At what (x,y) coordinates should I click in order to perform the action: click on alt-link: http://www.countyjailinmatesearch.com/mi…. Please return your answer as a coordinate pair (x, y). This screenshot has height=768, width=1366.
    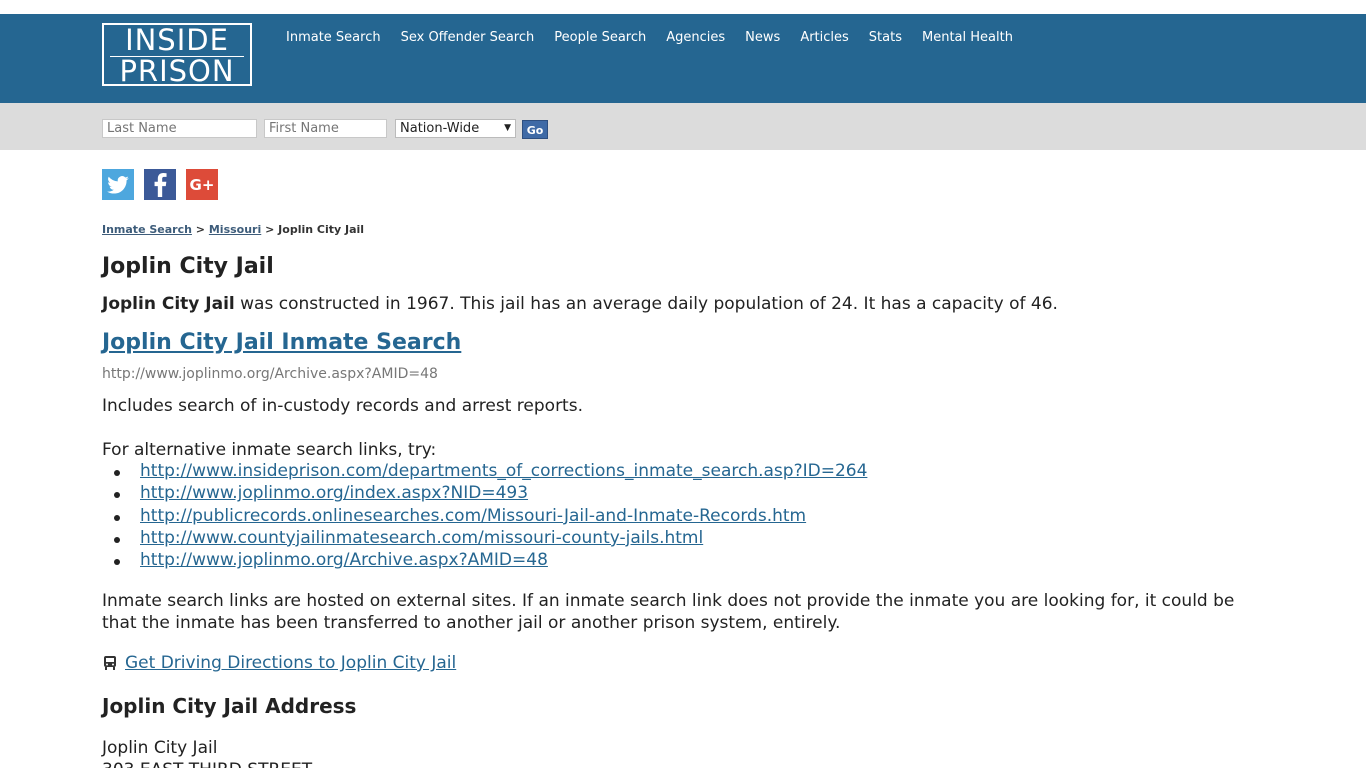
    Looking at the image, I should click on (421, 538).